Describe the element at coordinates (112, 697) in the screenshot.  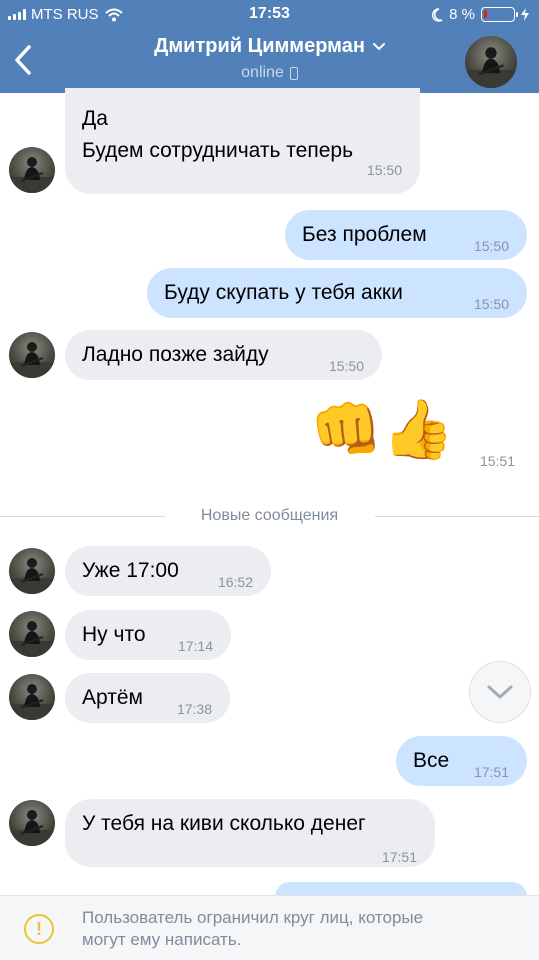
I see `message-text: Артём` at that location.